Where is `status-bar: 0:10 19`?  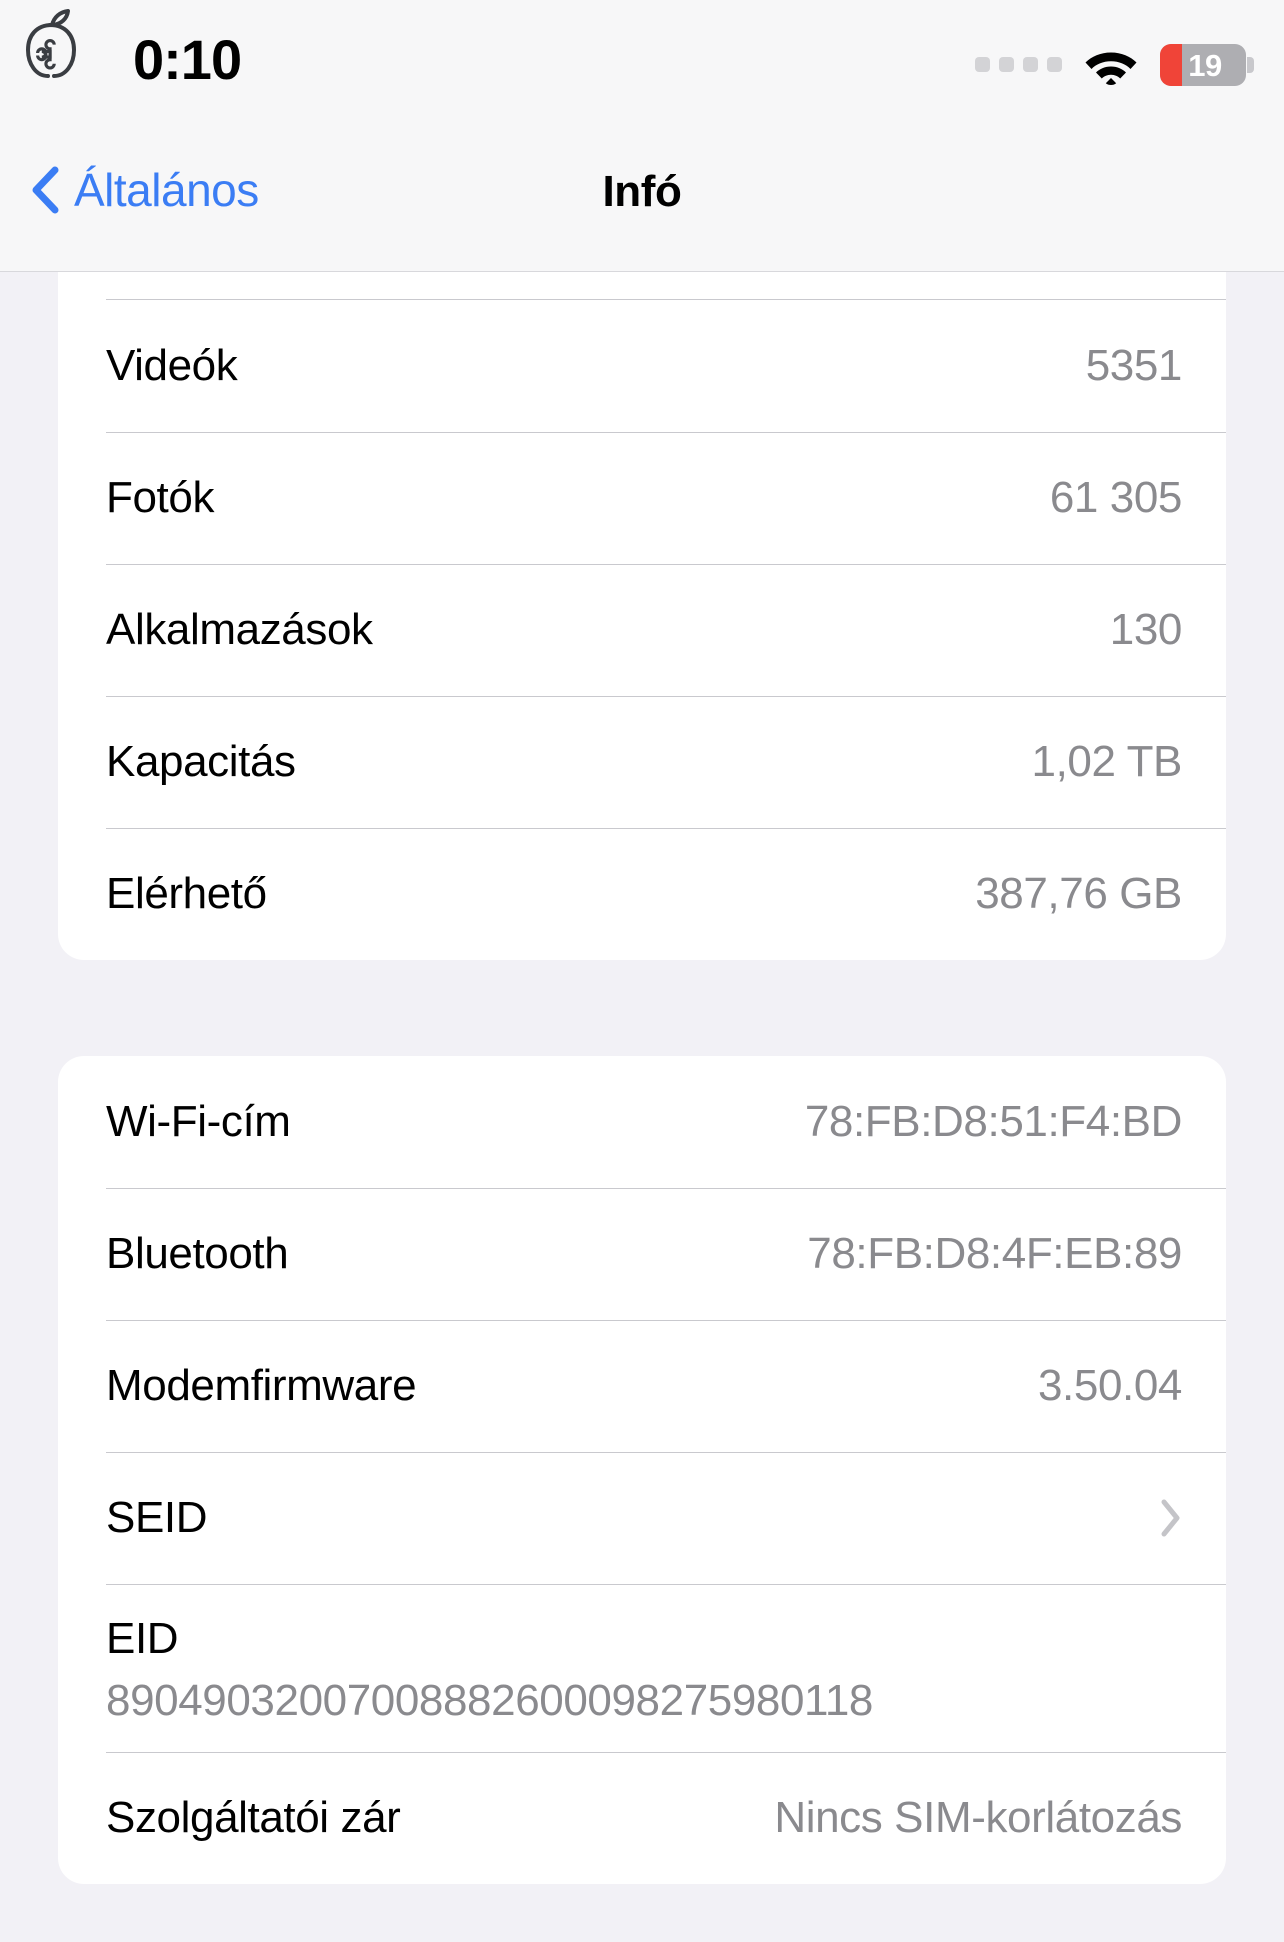
status-bar: 0:10 19 is located at coordinates (642, 61).